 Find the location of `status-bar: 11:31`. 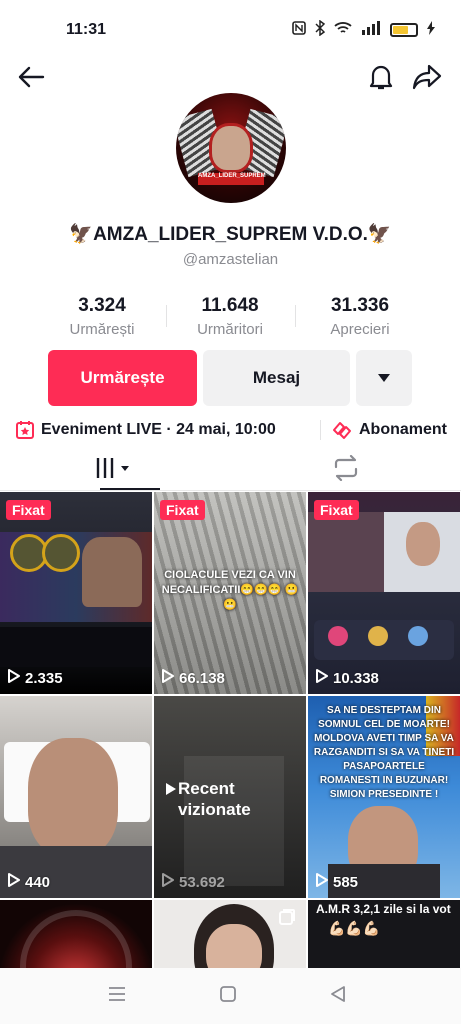

status-bar: 11:31 is located at coordinates (230, 30).